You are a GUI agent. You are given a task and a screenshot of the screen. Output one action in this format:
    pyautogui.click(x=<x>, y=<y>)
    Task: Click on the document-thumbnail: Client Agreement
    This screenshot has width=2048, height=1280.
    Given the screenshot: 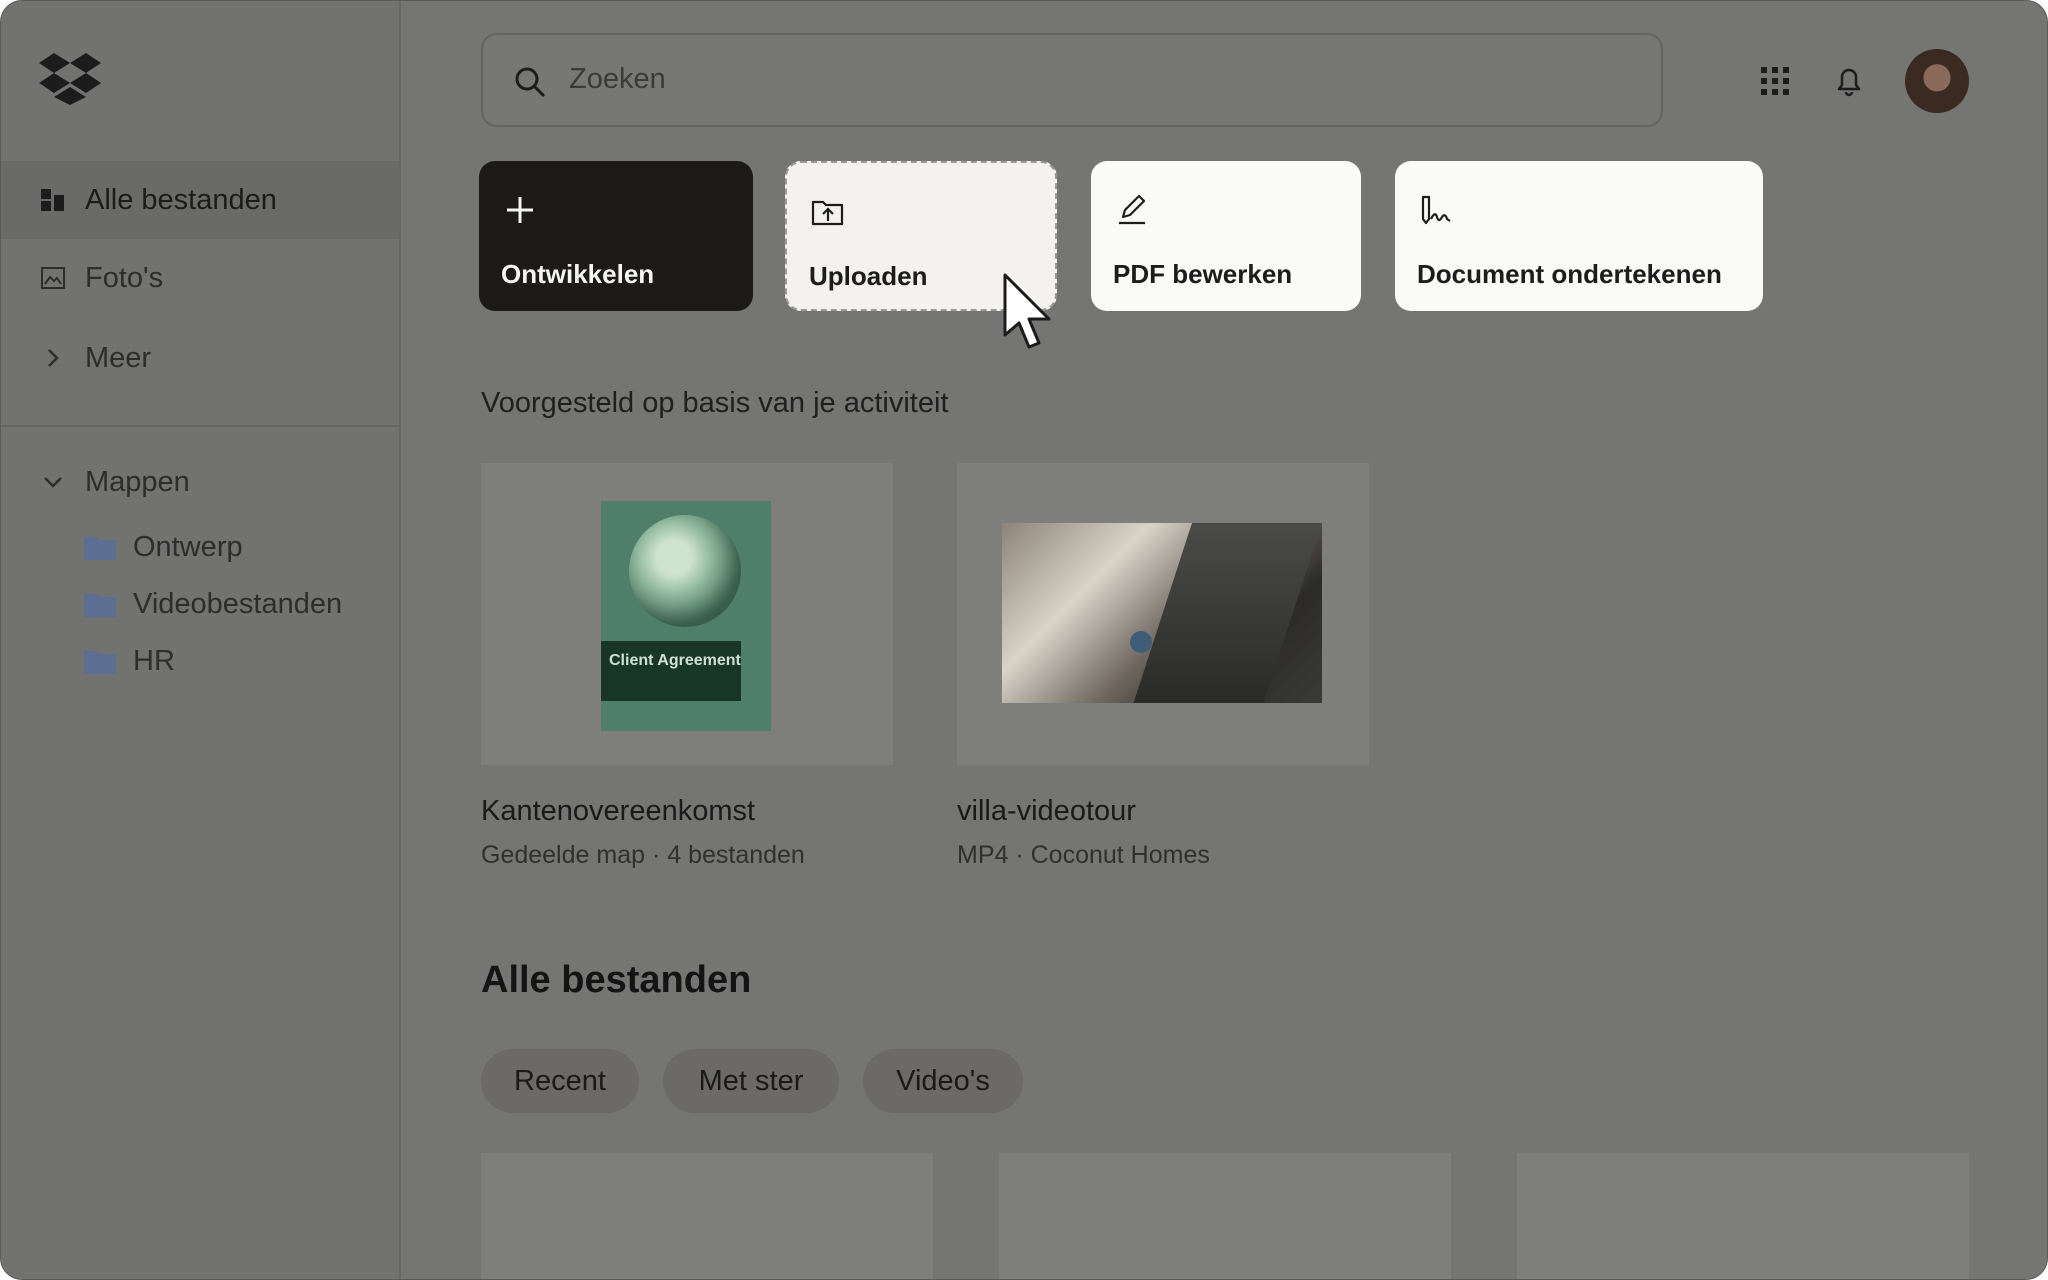 What is the action you would take?
    pyautogui.click(x=686, y=616)
    